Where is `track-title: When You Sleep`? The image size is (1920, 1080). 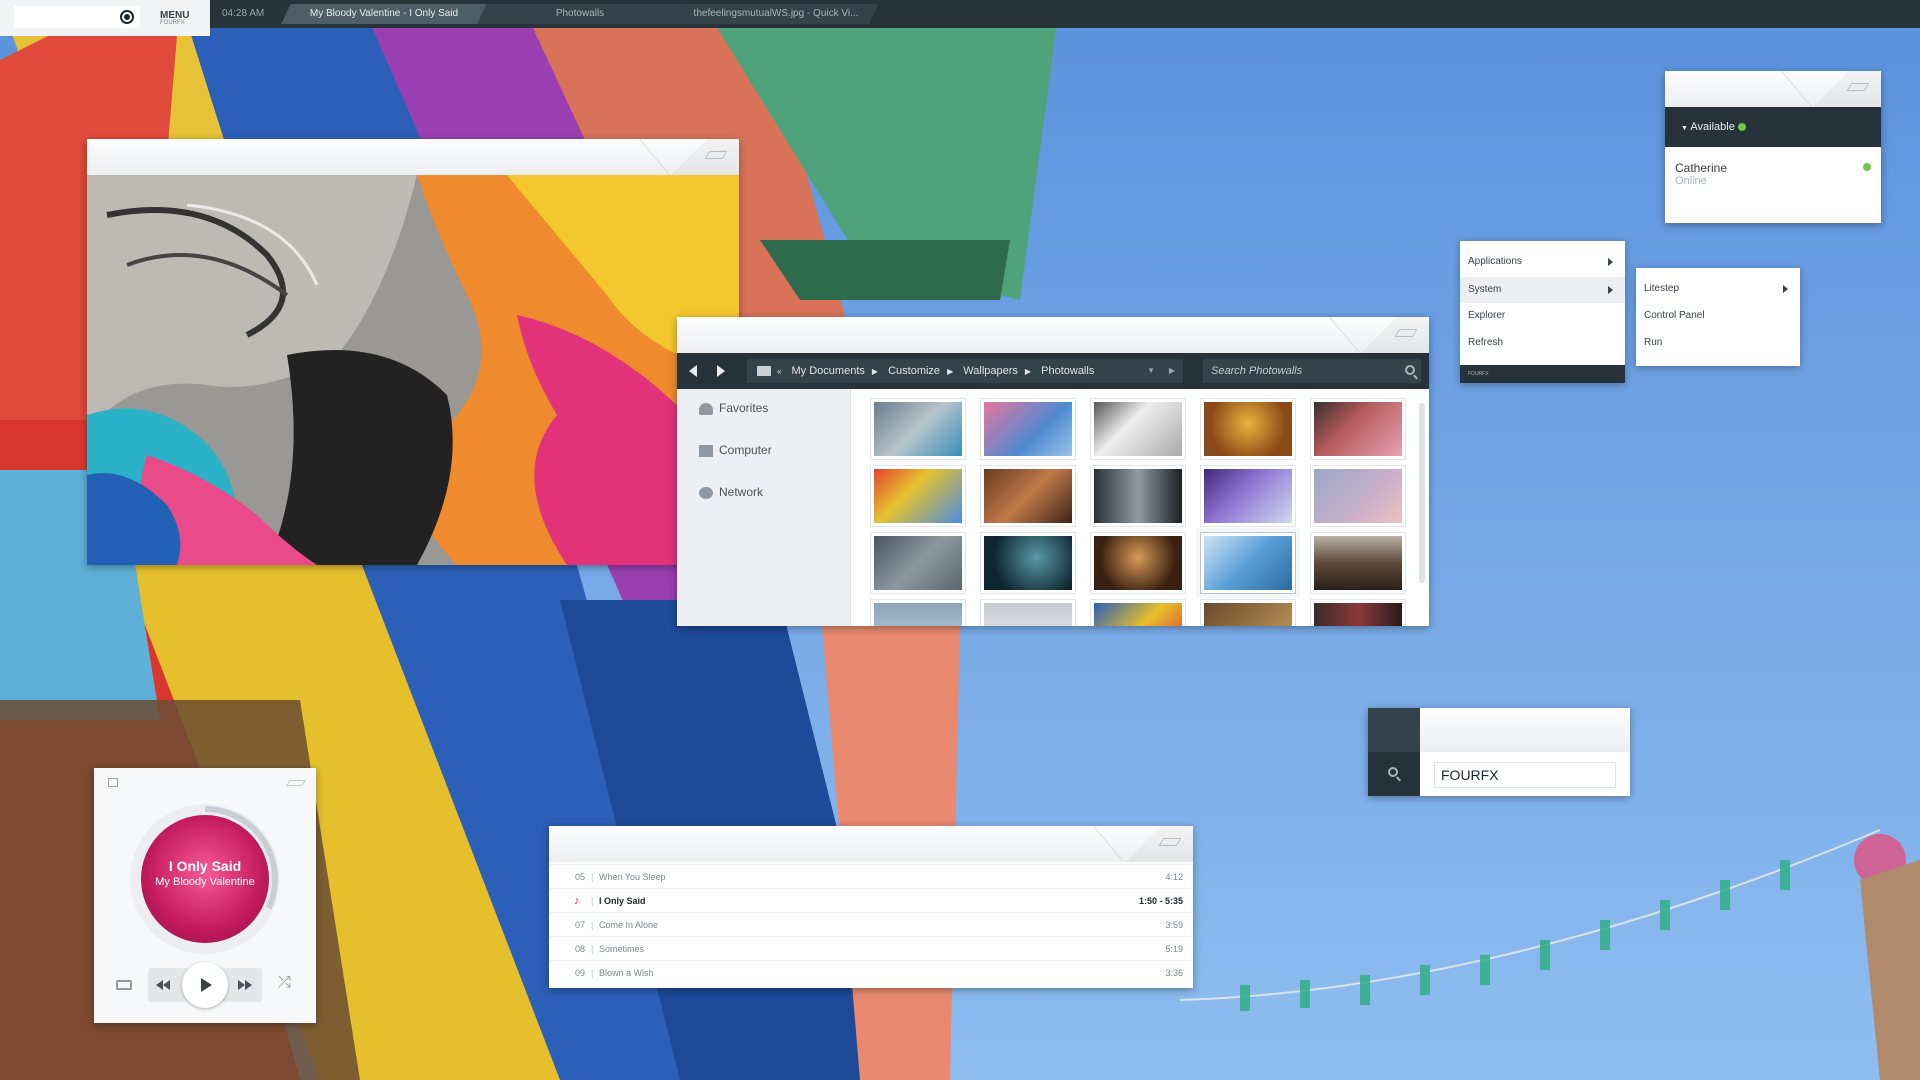
track-title: When You Sleep is located at coordinates (632, 877).